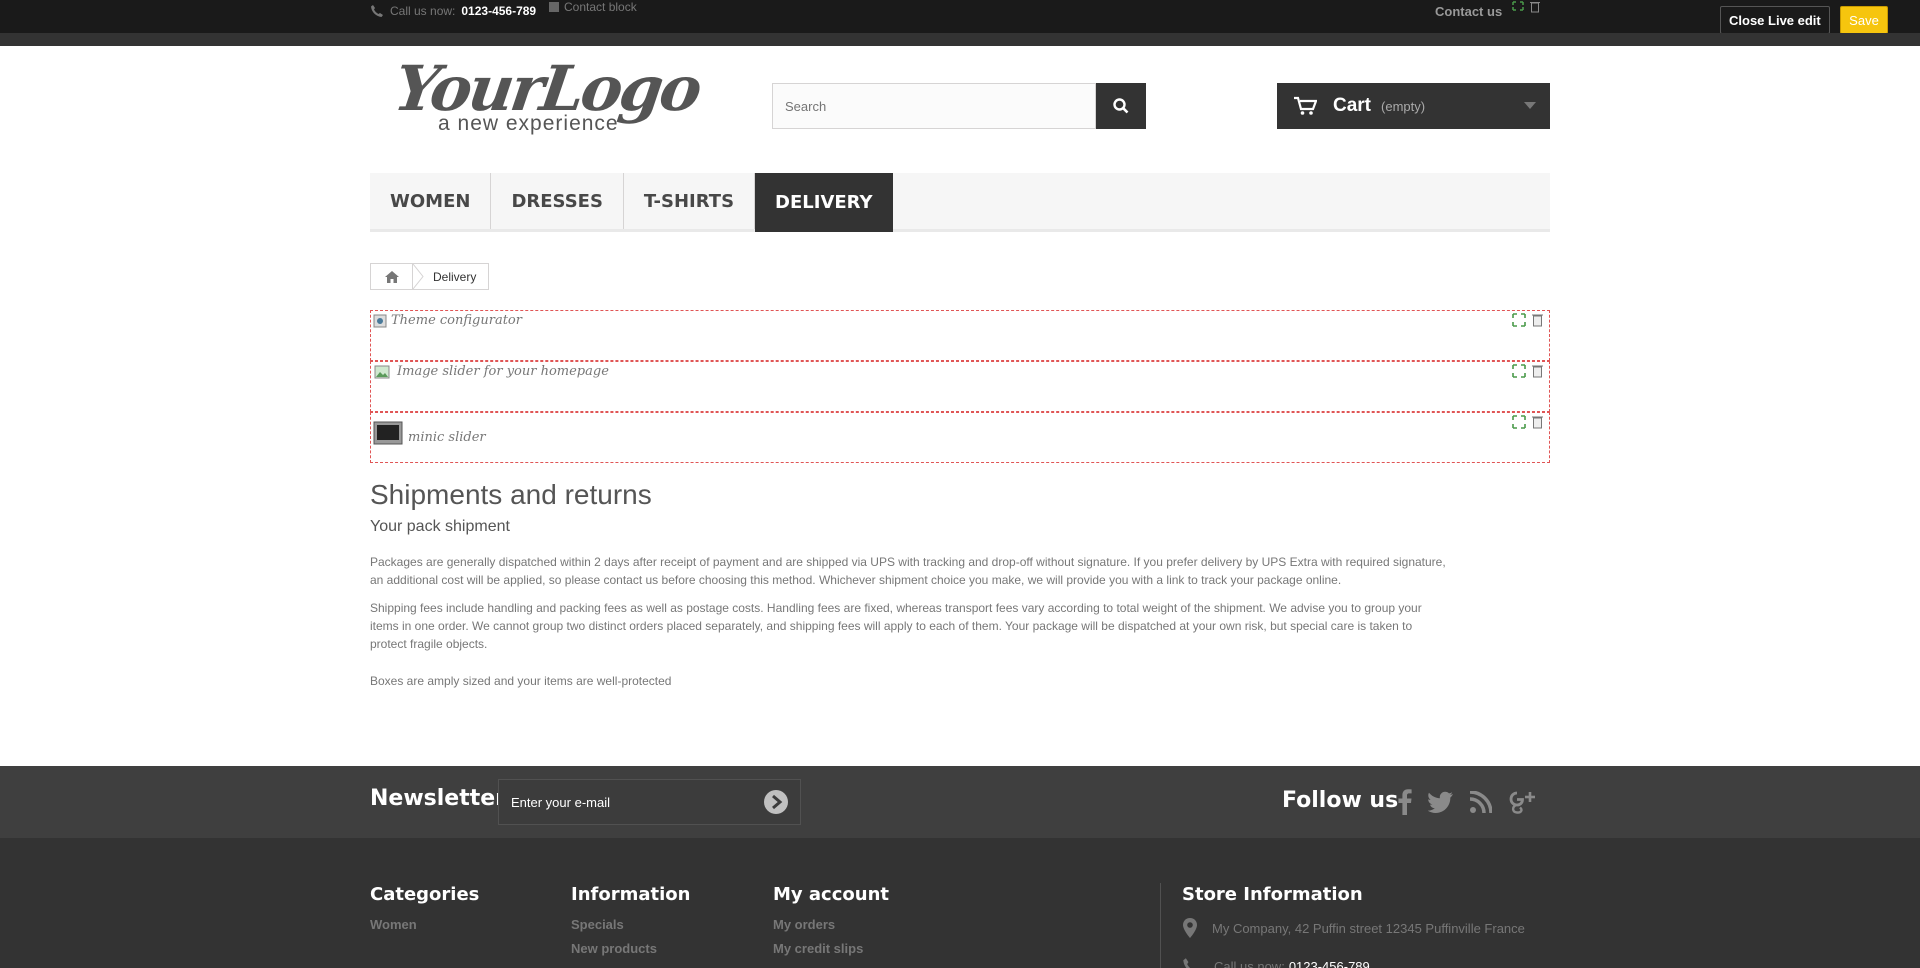  What do you see at coordinates (1190, 928) in the screenshot?
I see `map-marker-icon` at bounding box center [1190, 928].